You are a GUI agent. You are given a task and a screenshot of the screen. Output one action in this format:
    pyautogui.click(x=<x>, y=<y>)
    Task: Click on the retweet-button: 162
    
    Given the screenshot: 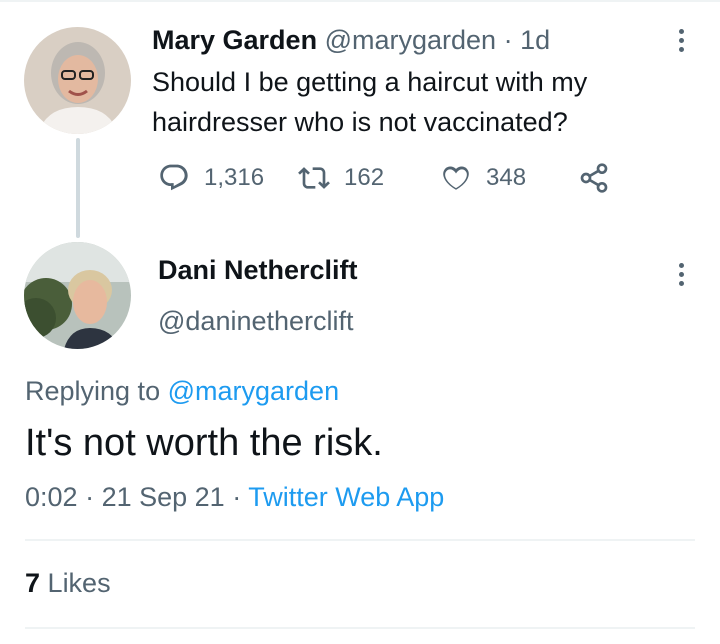 What is the action you would take?
    pyautogui.click(x=341, y=178)
    